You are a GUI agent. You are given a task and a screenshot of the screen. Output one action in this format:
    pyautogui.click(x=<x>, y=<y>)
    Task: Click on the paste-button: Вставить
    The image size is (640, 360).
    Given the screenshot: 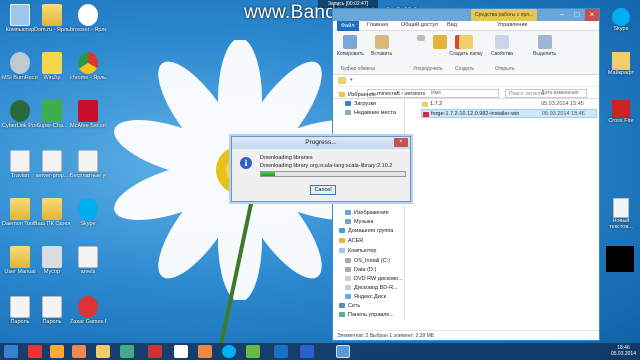 What is the action you would take?
    pyautogui.click(x=381, y=46)
    